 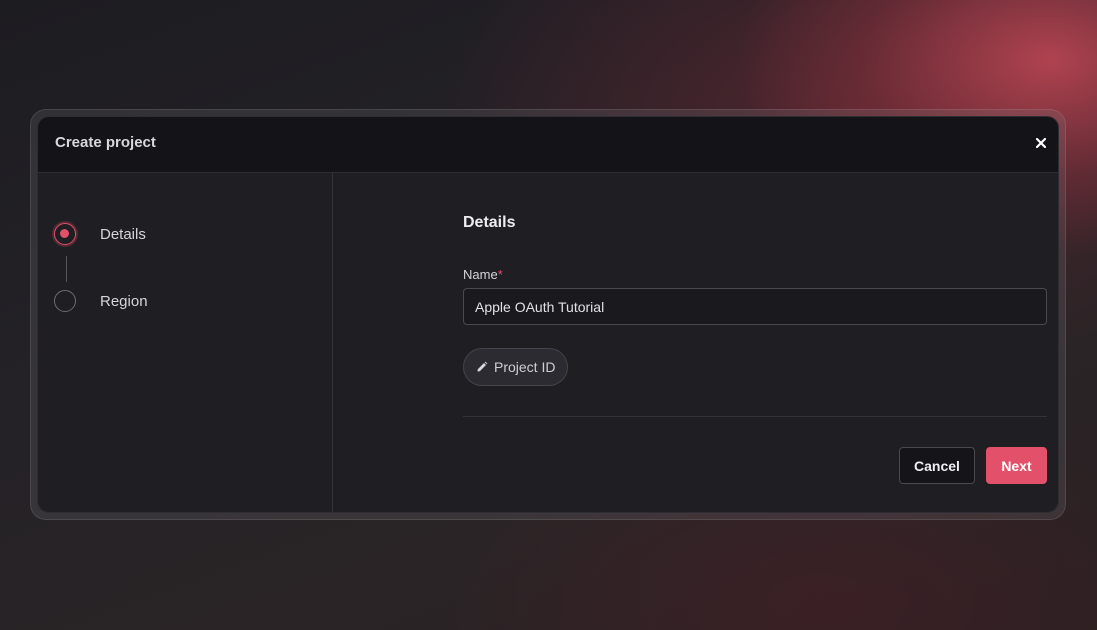 What do you see at coordinates (65, 301) in the screenshot?
I see `step-indicator-inactive` at bounding box center [65, 301].